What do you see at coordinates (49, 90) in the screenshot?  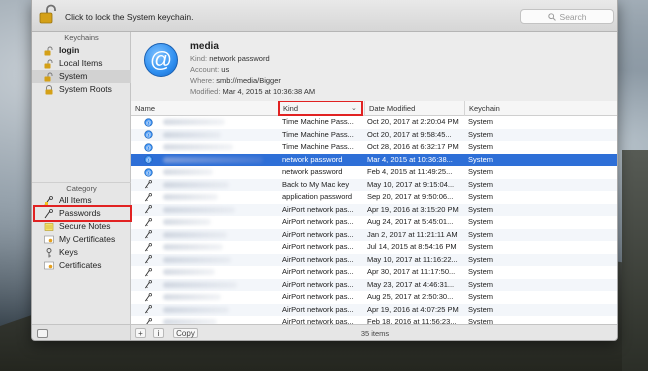 I see `locked-lock-icon` at bounding box center [49, 90].